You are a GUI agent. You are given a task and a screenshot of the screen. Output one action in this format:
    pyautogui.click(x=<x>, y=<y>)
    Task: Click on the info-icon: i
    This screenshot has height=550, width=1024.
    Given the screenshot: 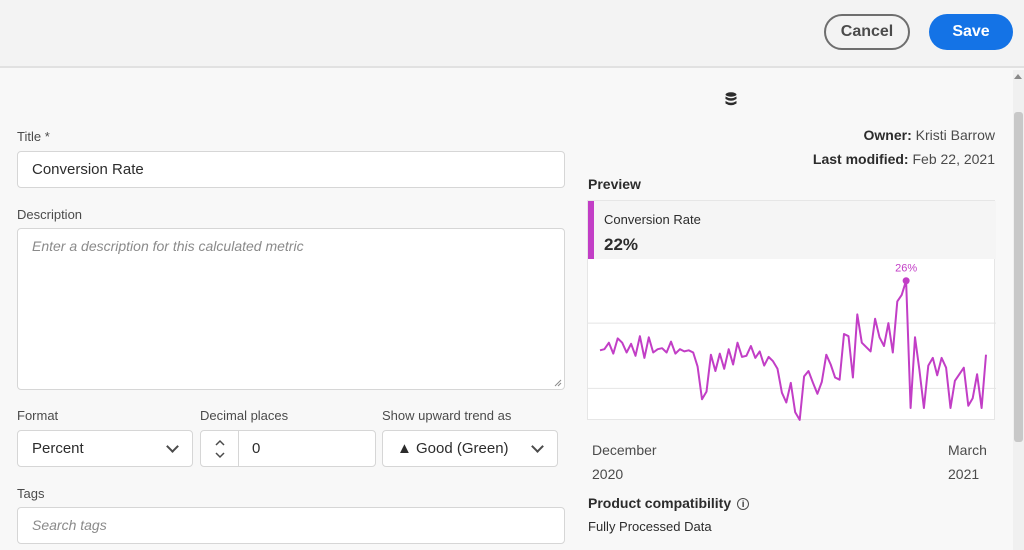 What is the action you would take?
    pyautogui.click(x=743, y=504)
    